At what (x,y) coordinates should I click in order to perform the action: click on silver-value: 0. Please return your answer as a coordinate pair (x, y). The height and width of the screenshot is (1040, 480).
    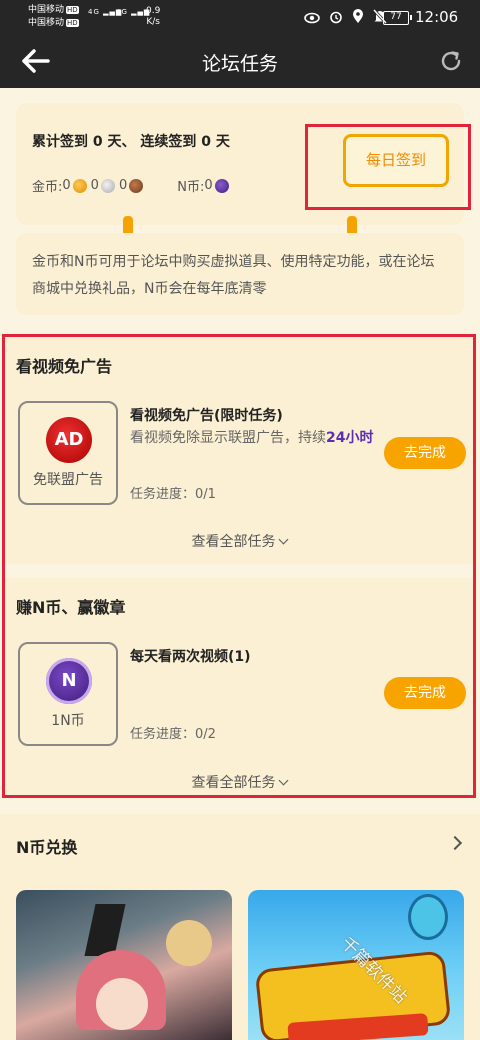
    Looking at the image, I should click on (94, 185).